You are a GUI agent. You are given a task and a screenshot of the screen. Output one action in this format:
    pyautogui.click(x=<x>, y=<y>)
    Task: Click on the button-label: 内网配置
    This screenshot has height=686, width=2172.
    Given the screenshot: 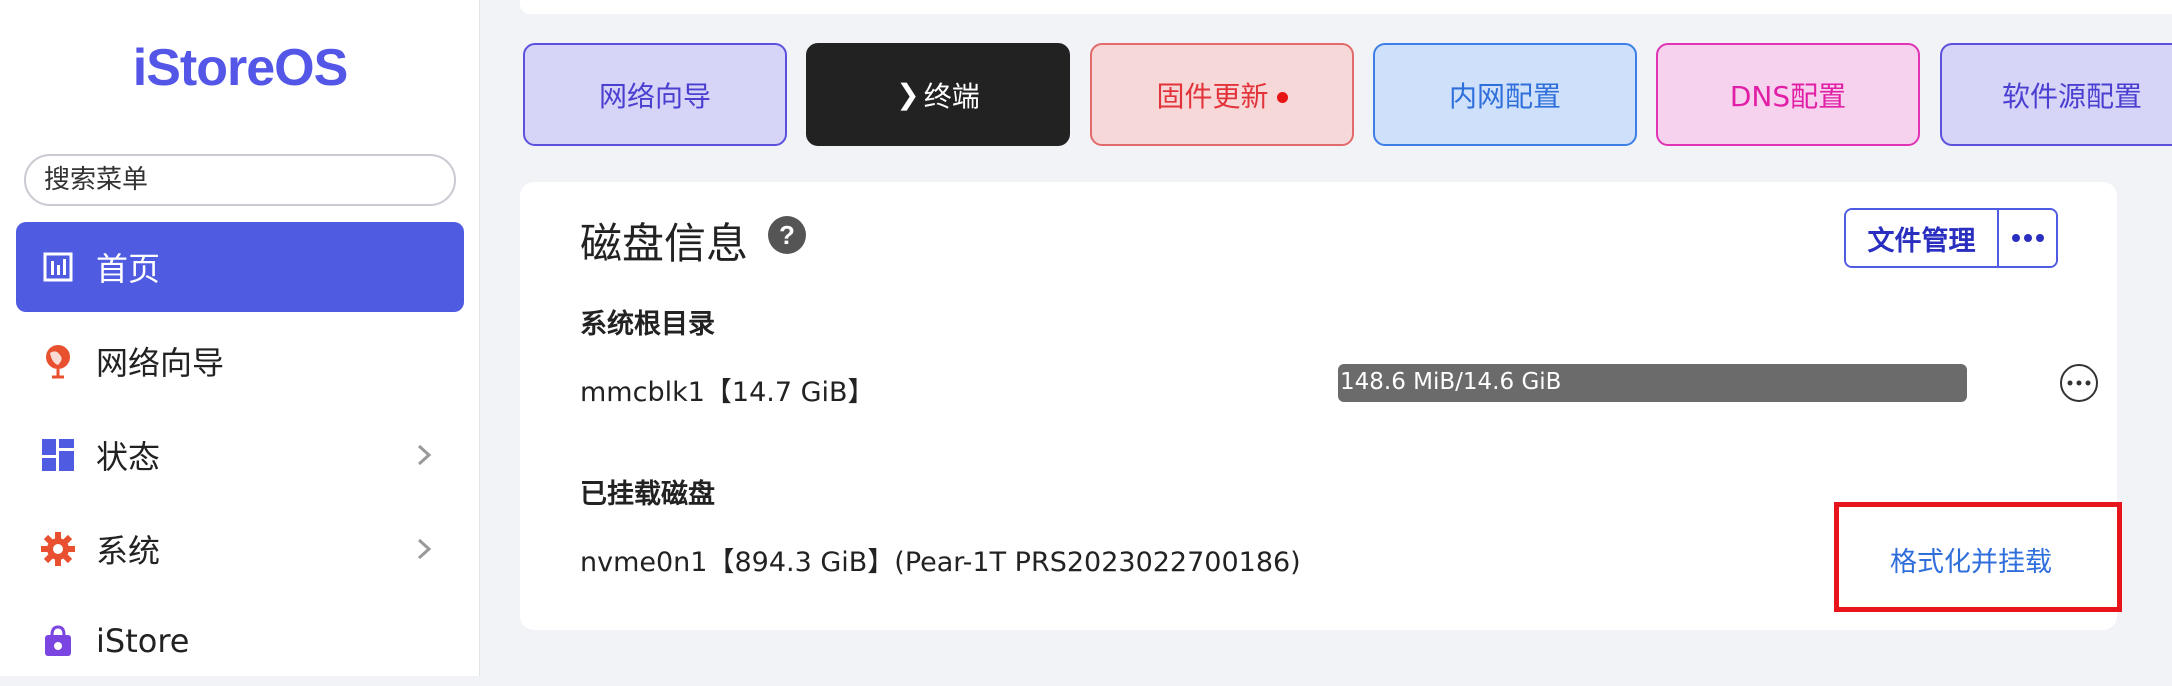 What is the action you would take?
    pyautogui.click(x=1504, y=96)
    